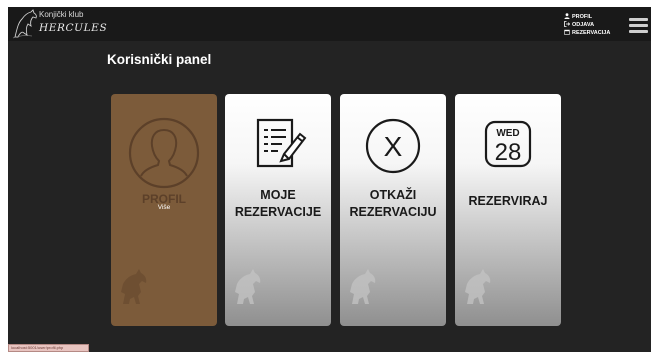 The height and width of the screenshot is (352, 651). I want to click on menu-item-logout: ODJAVA, so click(597, 24).